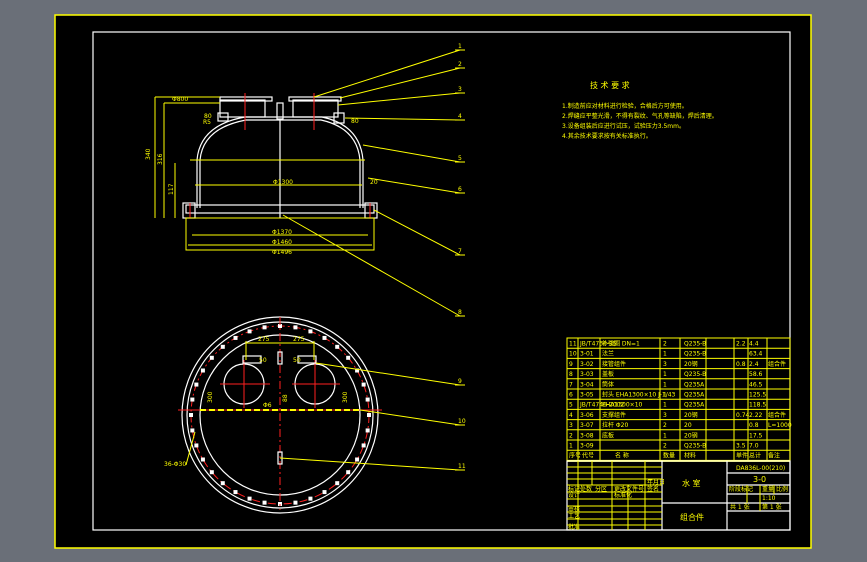 Image resolution: width=867 pixels, height=562 pixels. What do you see at coordinates (587, 435) in the screenshot?
I see `parts-cell: 3-08` at bounding box center [587, 435].